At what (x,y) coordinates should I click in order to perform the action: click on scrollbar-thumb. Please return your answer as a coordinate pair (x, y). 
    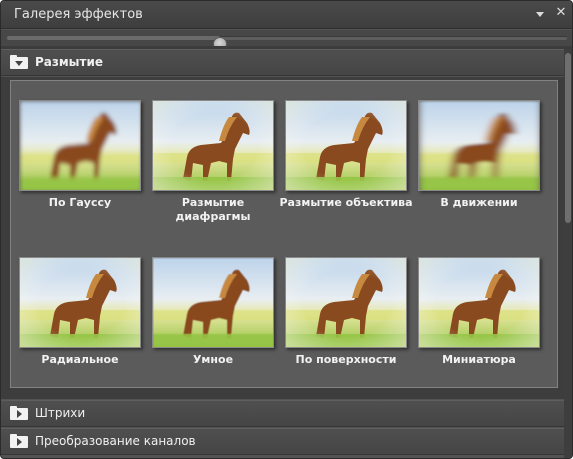
    Looking at the image, I should click on (568, 138).